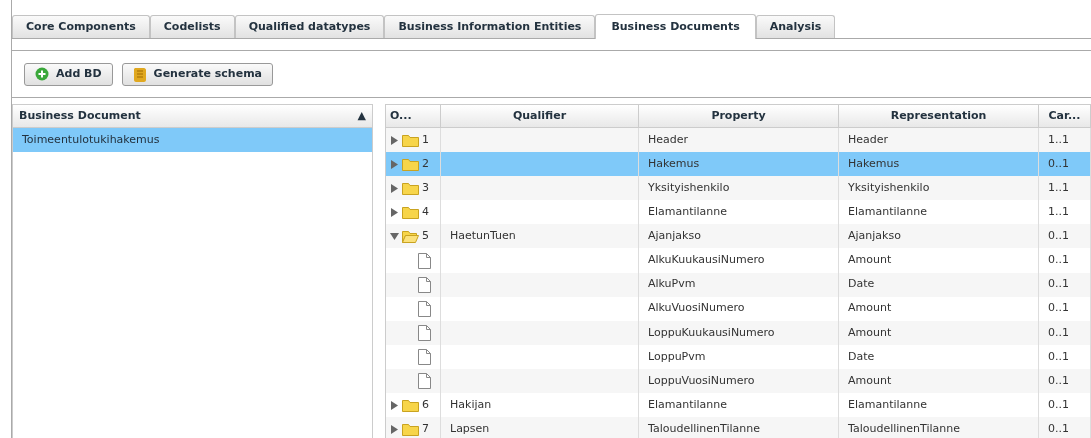 This screenshot has width=1091, height=438. I want to click on collapse-arrow, so click(394, 236).